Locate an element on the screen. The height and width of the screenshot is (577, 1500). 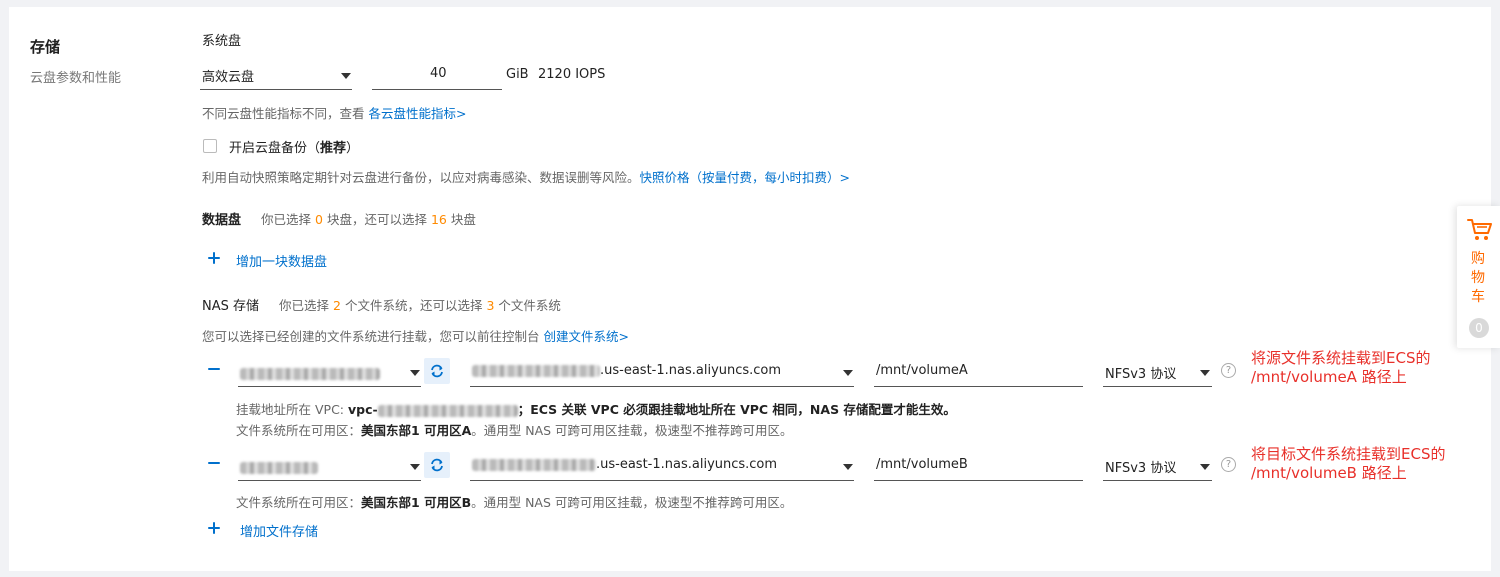
nas-status-post: 个文件系统 is located at coordinates (529, 305).